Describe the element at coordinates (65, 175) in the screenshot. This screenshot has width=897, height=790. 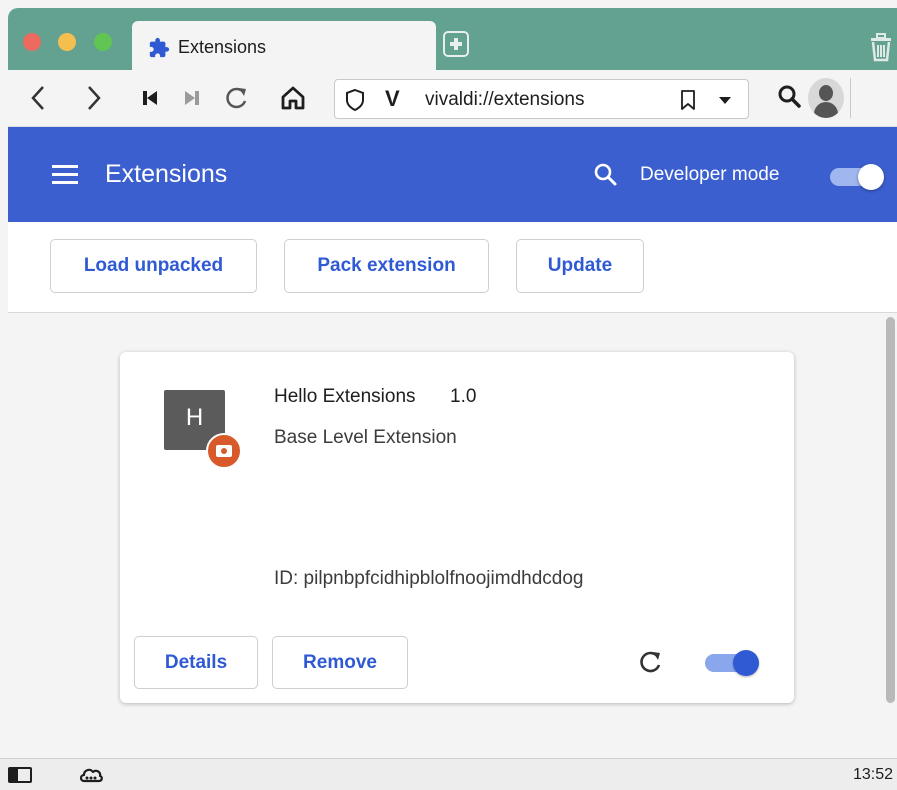
I see `menu-icon` at that location.